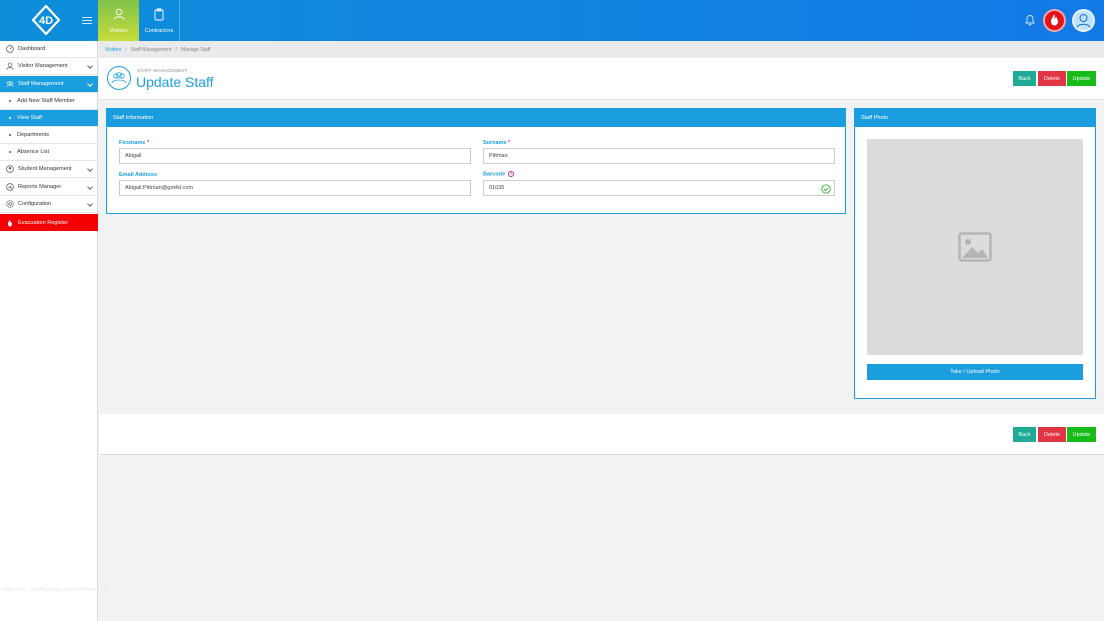  I want to click on clipboard-icon, so click(159, 14).